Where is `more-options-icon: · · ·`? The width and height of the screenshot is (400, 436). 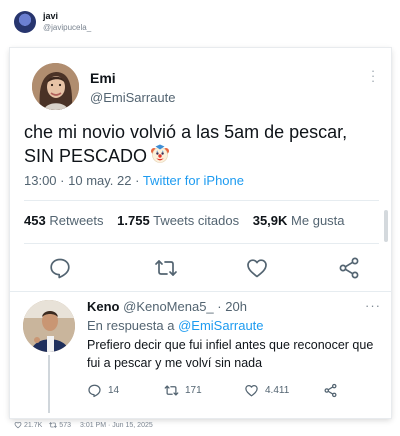
more-options-icon: · · · is located at coordinates (373, 75).